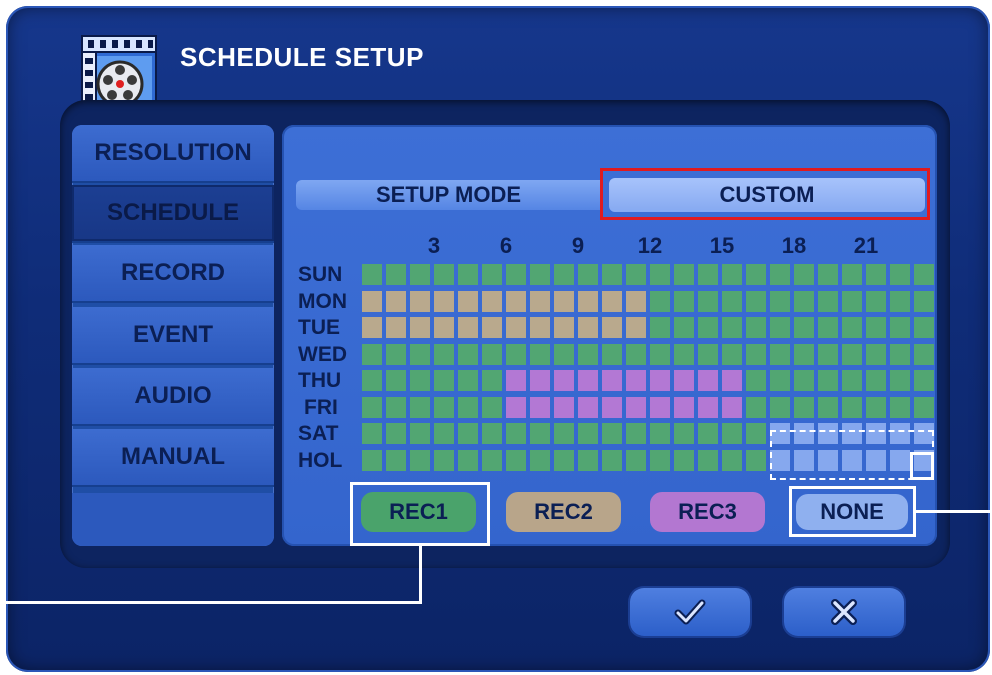 This screenshot has width=992, height=675. What do you see at coordinates (173, 397) in the screenshot?
I see `menu-item-audio: AUDIO` at bounding box center [173, 397].